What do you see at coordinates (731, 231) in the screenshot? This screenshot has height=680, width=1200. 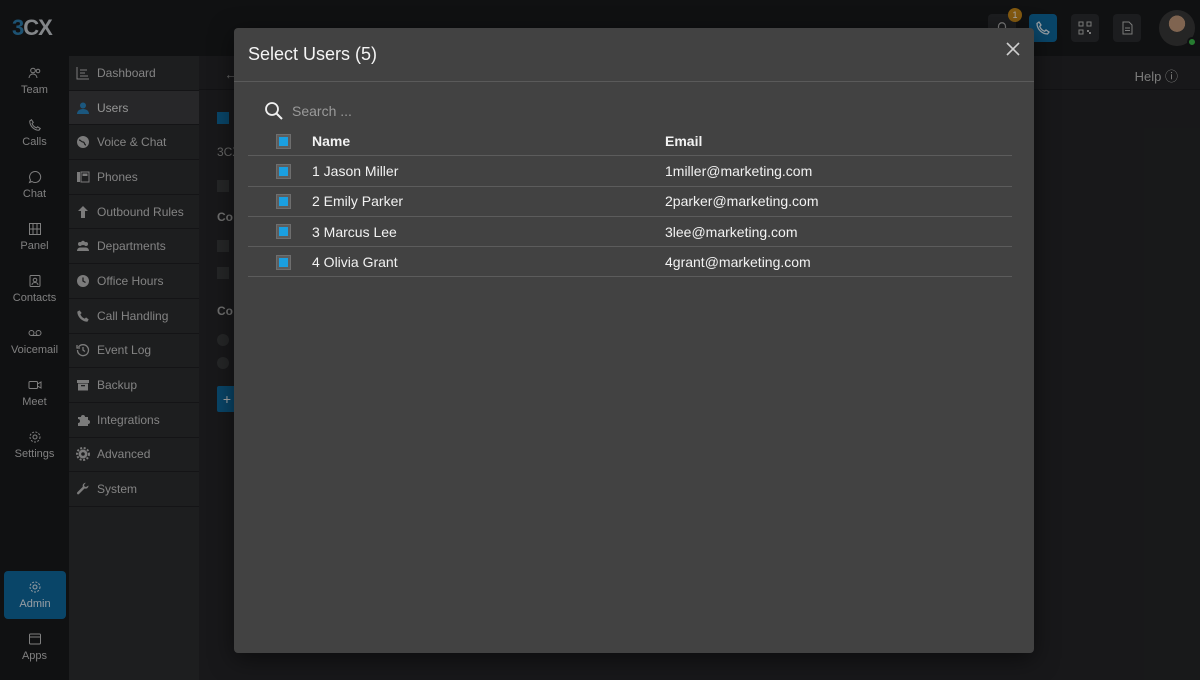 I see `user-email-cell: 3lee@marketing.com` at bounding box center [731, 231].